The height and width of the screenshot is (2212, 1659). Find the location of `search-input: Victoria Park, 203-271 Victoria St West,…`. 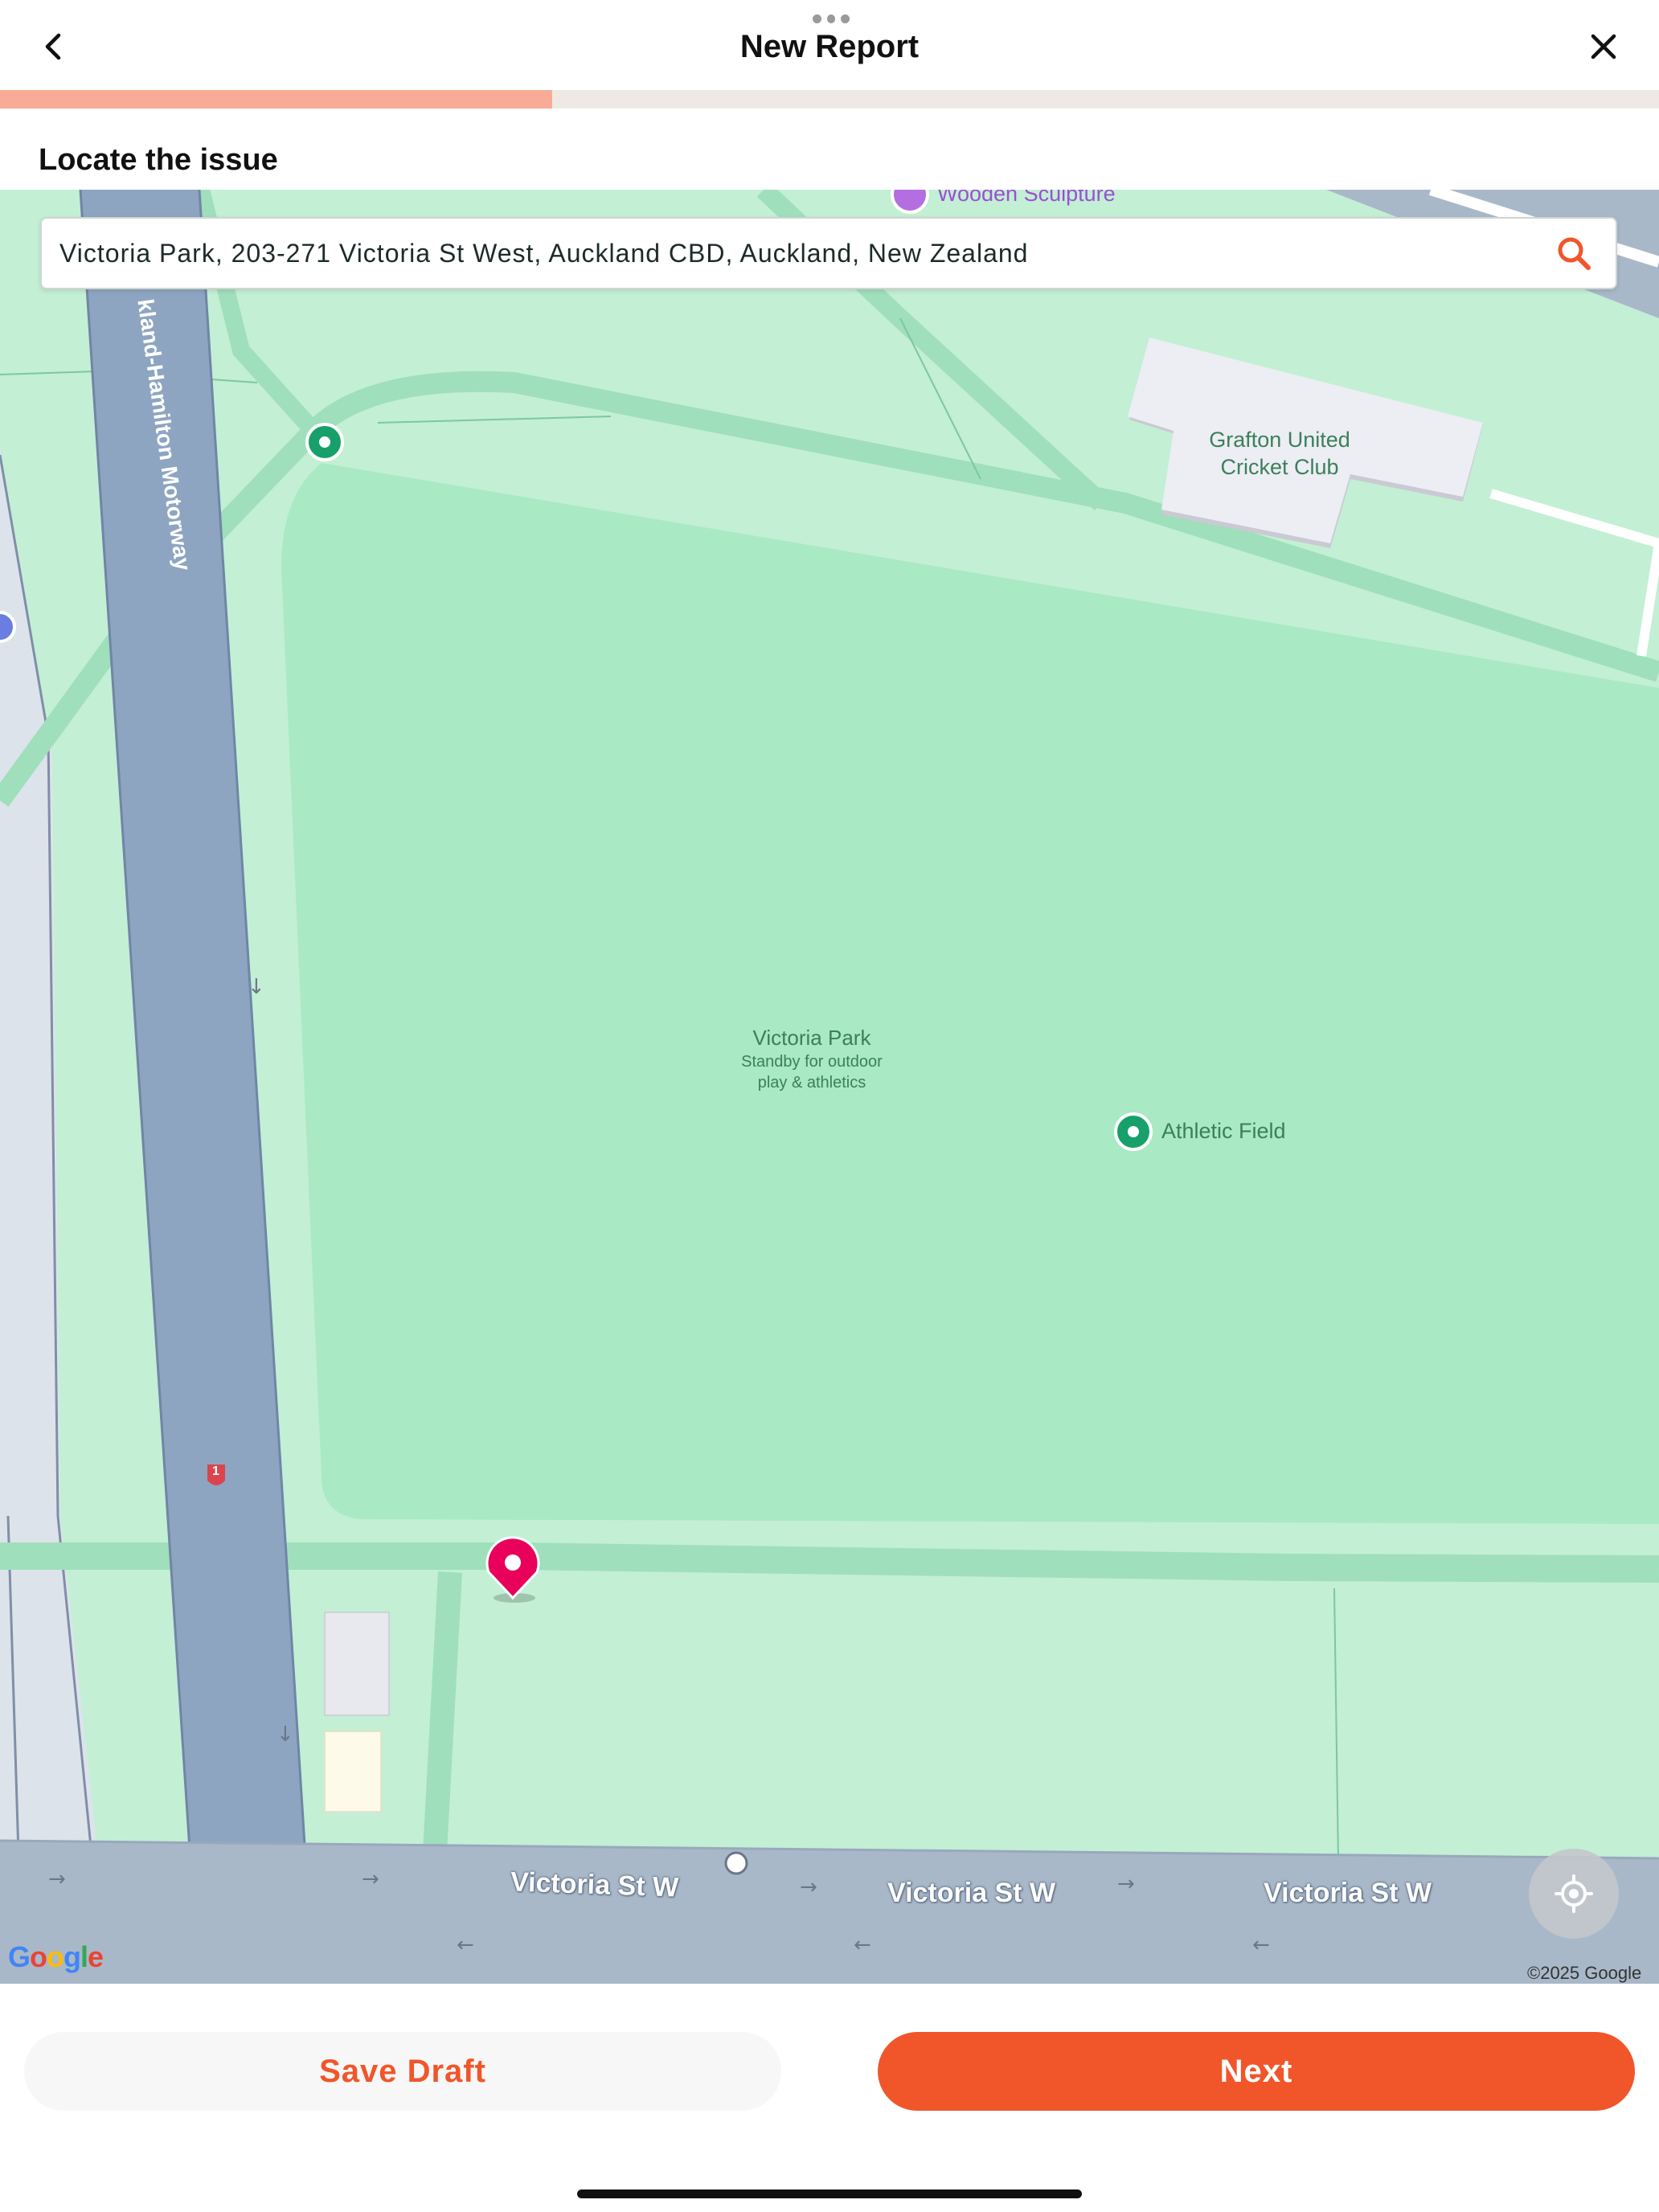

search-input: Victoria Park, 203-271 Victoria St West,… is located at coordinates (804, 253).